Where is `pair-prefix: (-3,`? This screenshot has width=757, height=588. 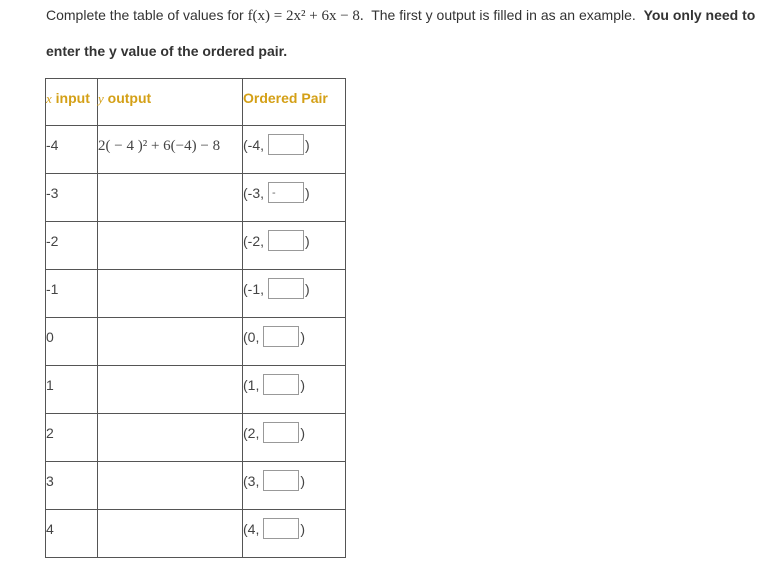 pair-prefix: (-3, is located at coordinates (253, 193).